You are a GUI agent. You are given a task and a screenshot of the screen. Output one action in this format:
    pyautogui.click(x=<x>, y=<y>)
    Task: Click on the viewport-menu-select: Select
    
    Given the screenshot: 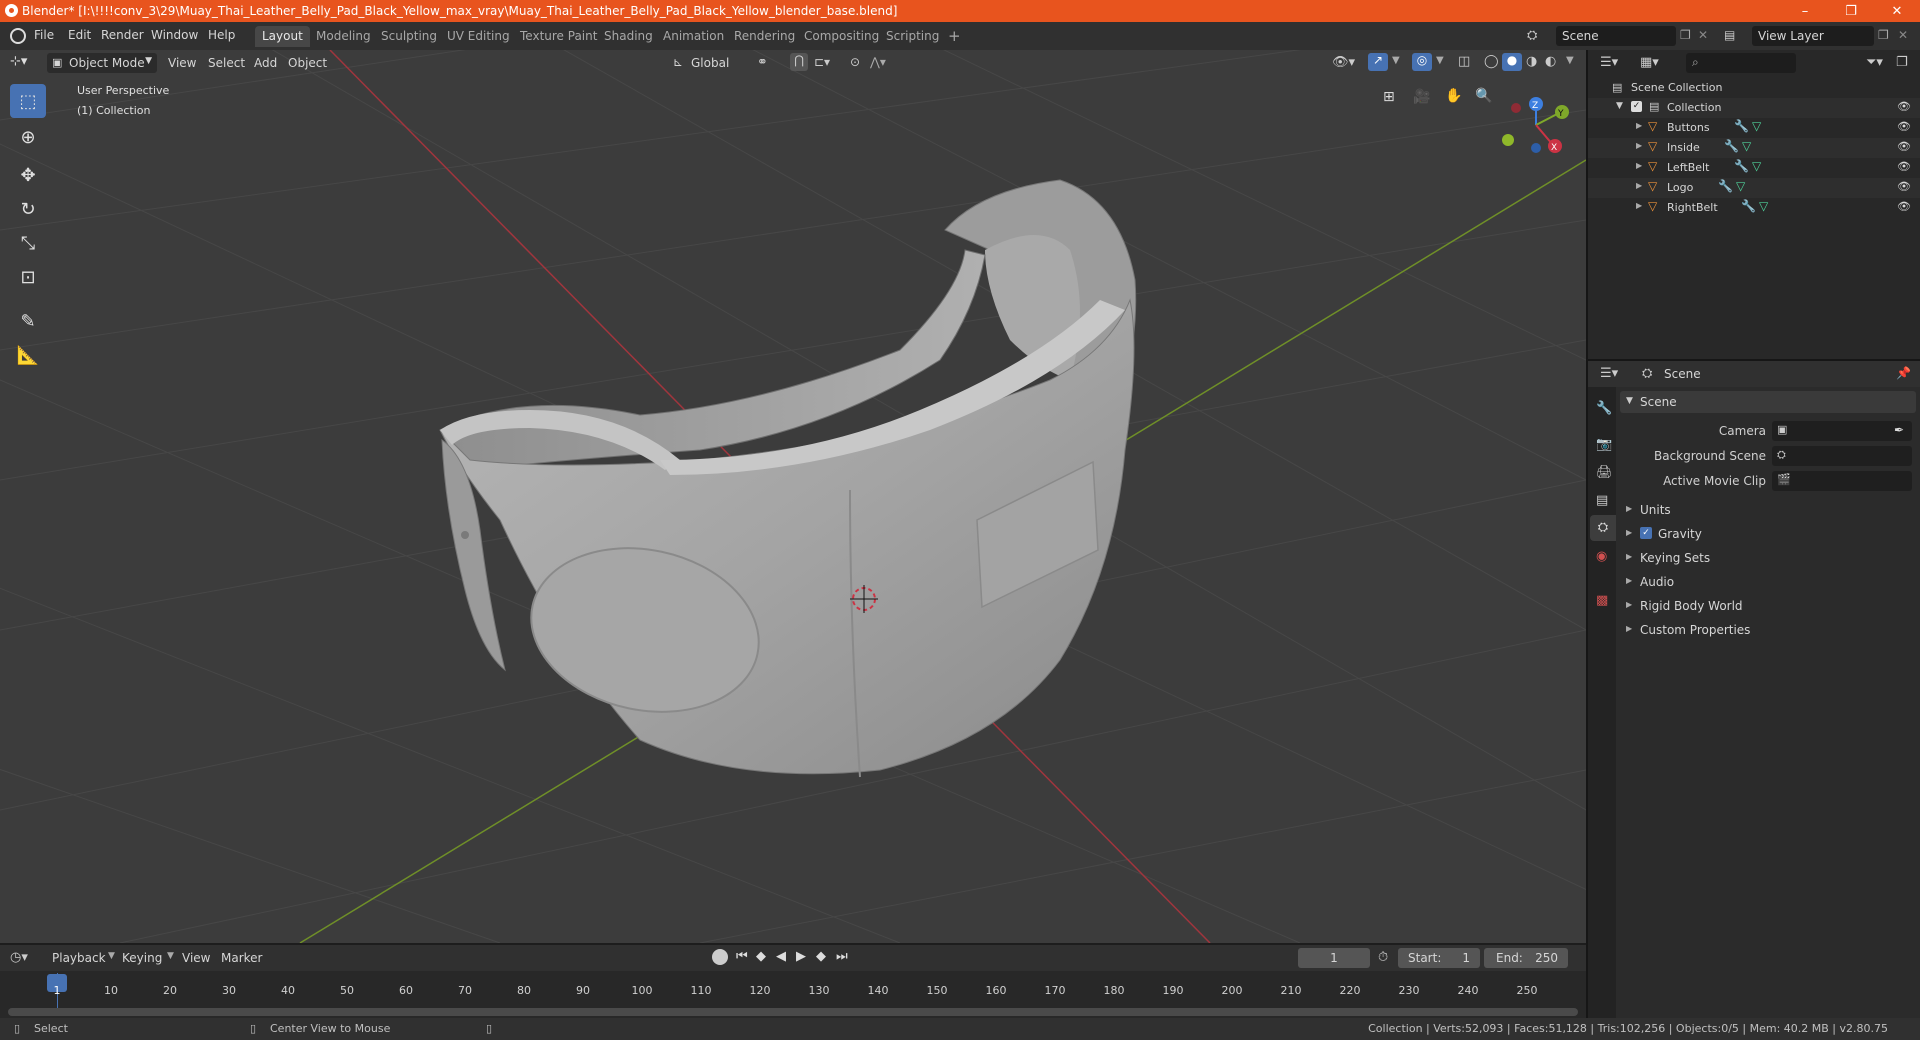 What is the action you would take?
    pyautogui.click(x=226, y=63)
    